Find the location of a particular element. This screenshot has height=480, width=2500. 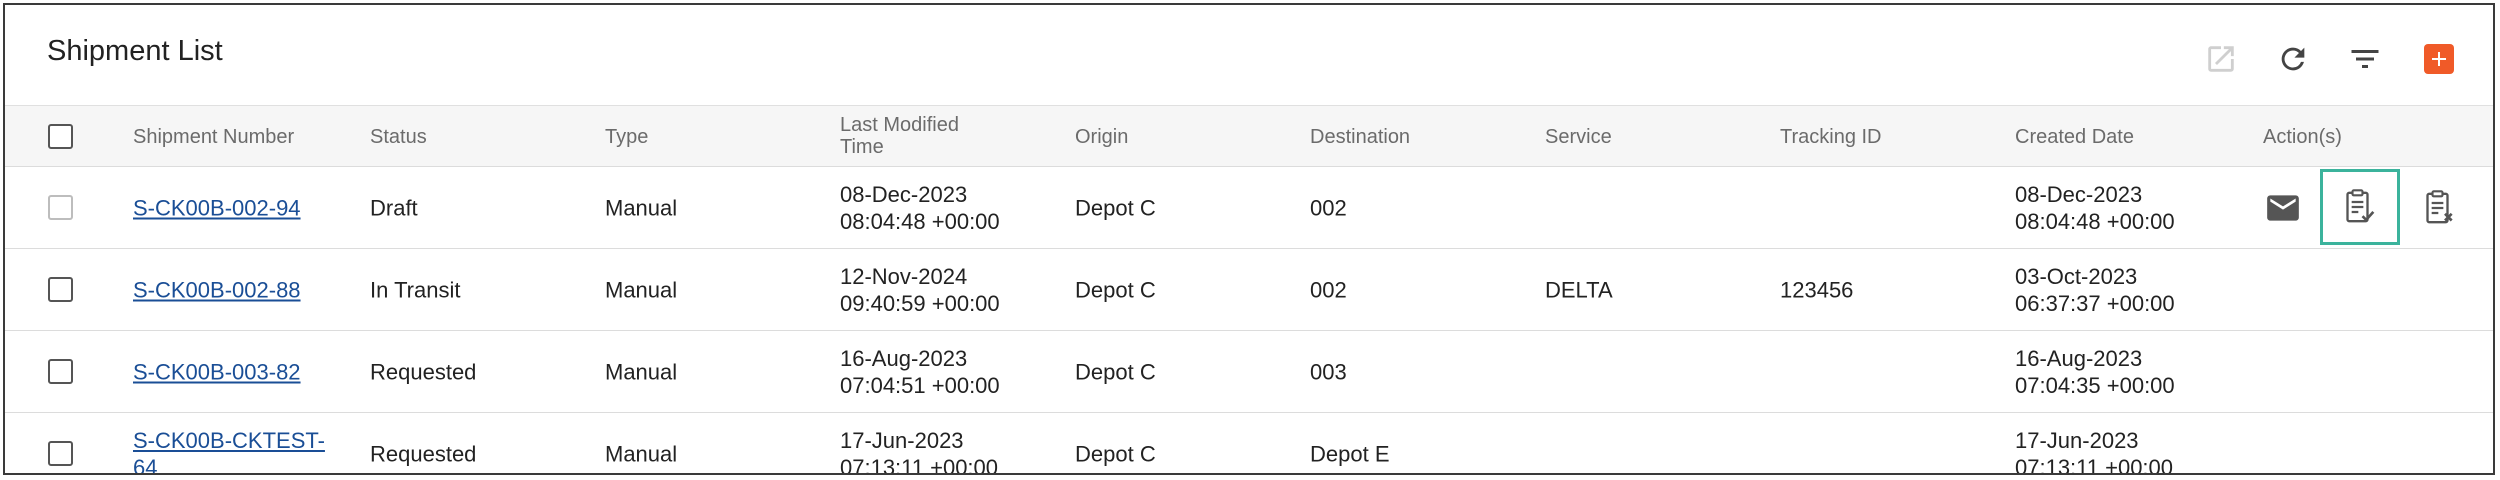

shipment-number-link: S-CK00B-003-82 is located at coordinates (217, 371).